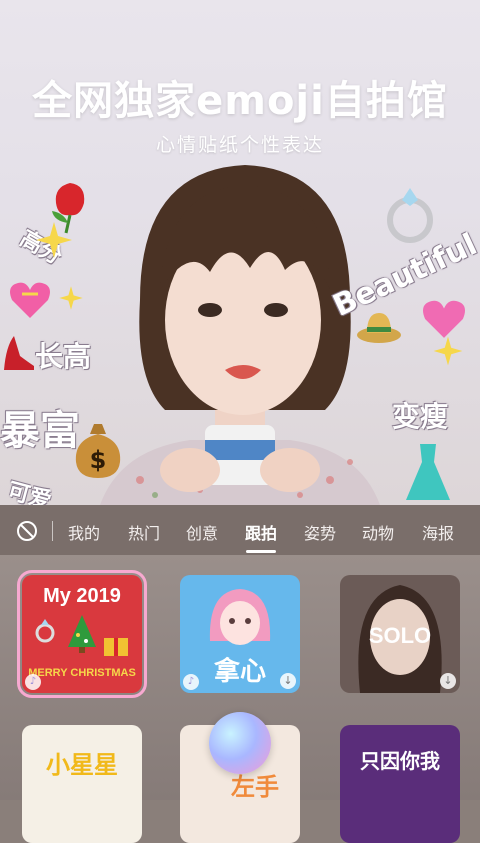  Describe the element at coordinates (261, 532) in the screenshot. I see `tab-follow-shoot: 跟拍` at that location.